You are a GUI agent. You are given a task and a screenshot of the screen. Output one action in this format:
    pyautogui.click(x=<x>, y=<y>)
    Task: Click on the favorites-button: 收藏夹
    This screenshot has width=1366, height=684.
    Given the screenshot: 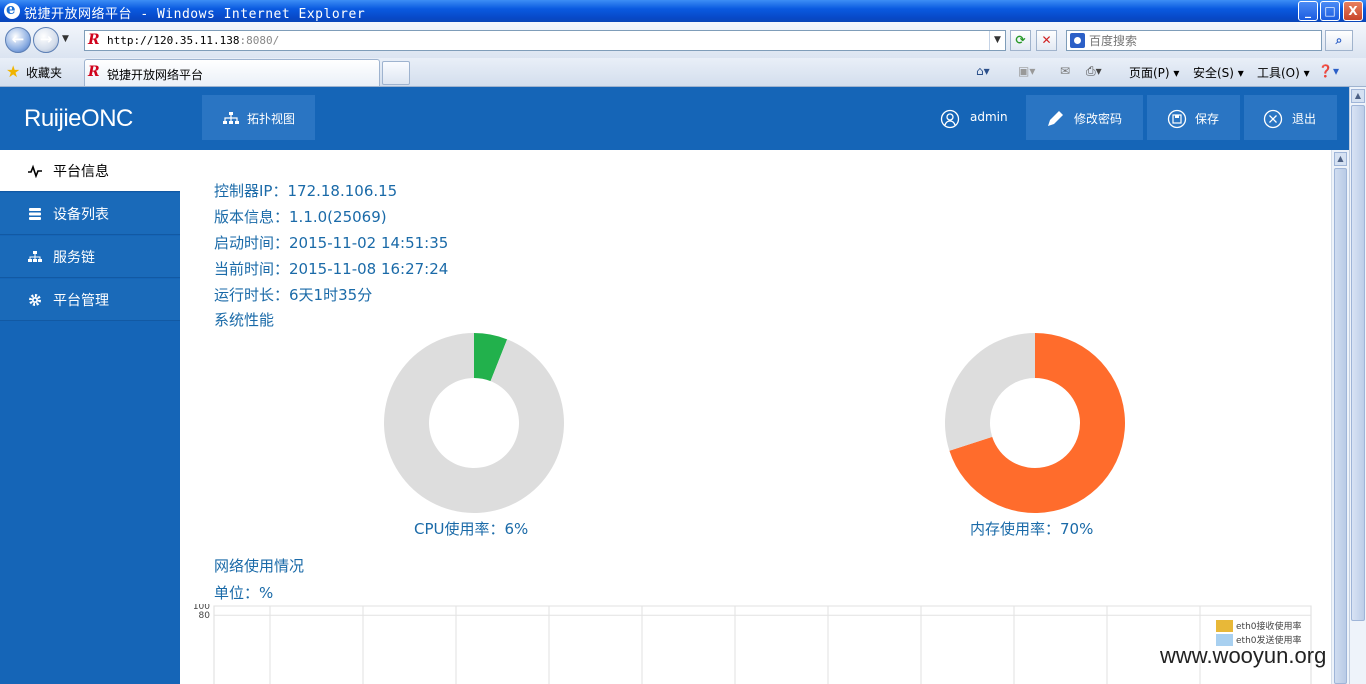 What is the action you would take?
    pyautogui.click(x=44, y=72)
    